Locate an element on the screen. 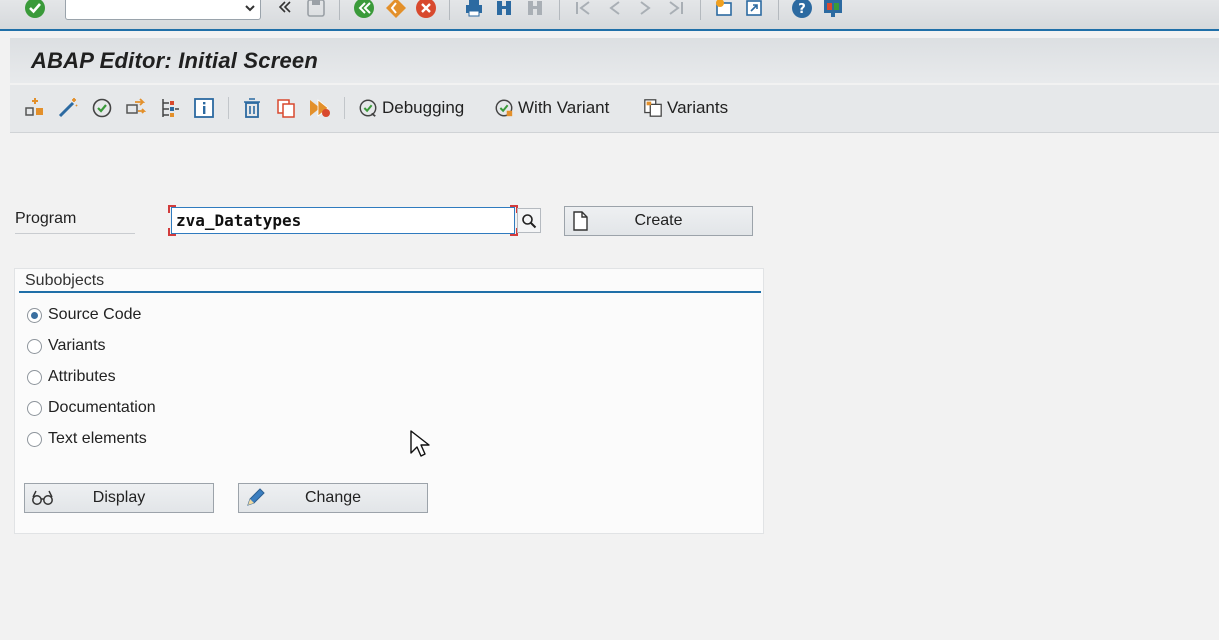 This screenshot has height=640, width=1219. radio-attributes: Attributes is located at coordinates (71, 377).